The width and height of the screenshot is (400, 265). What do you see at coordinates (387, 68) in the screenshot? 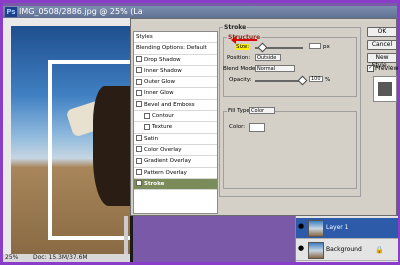
I see `preview-label: Preview` at bounding box center [387, 68].